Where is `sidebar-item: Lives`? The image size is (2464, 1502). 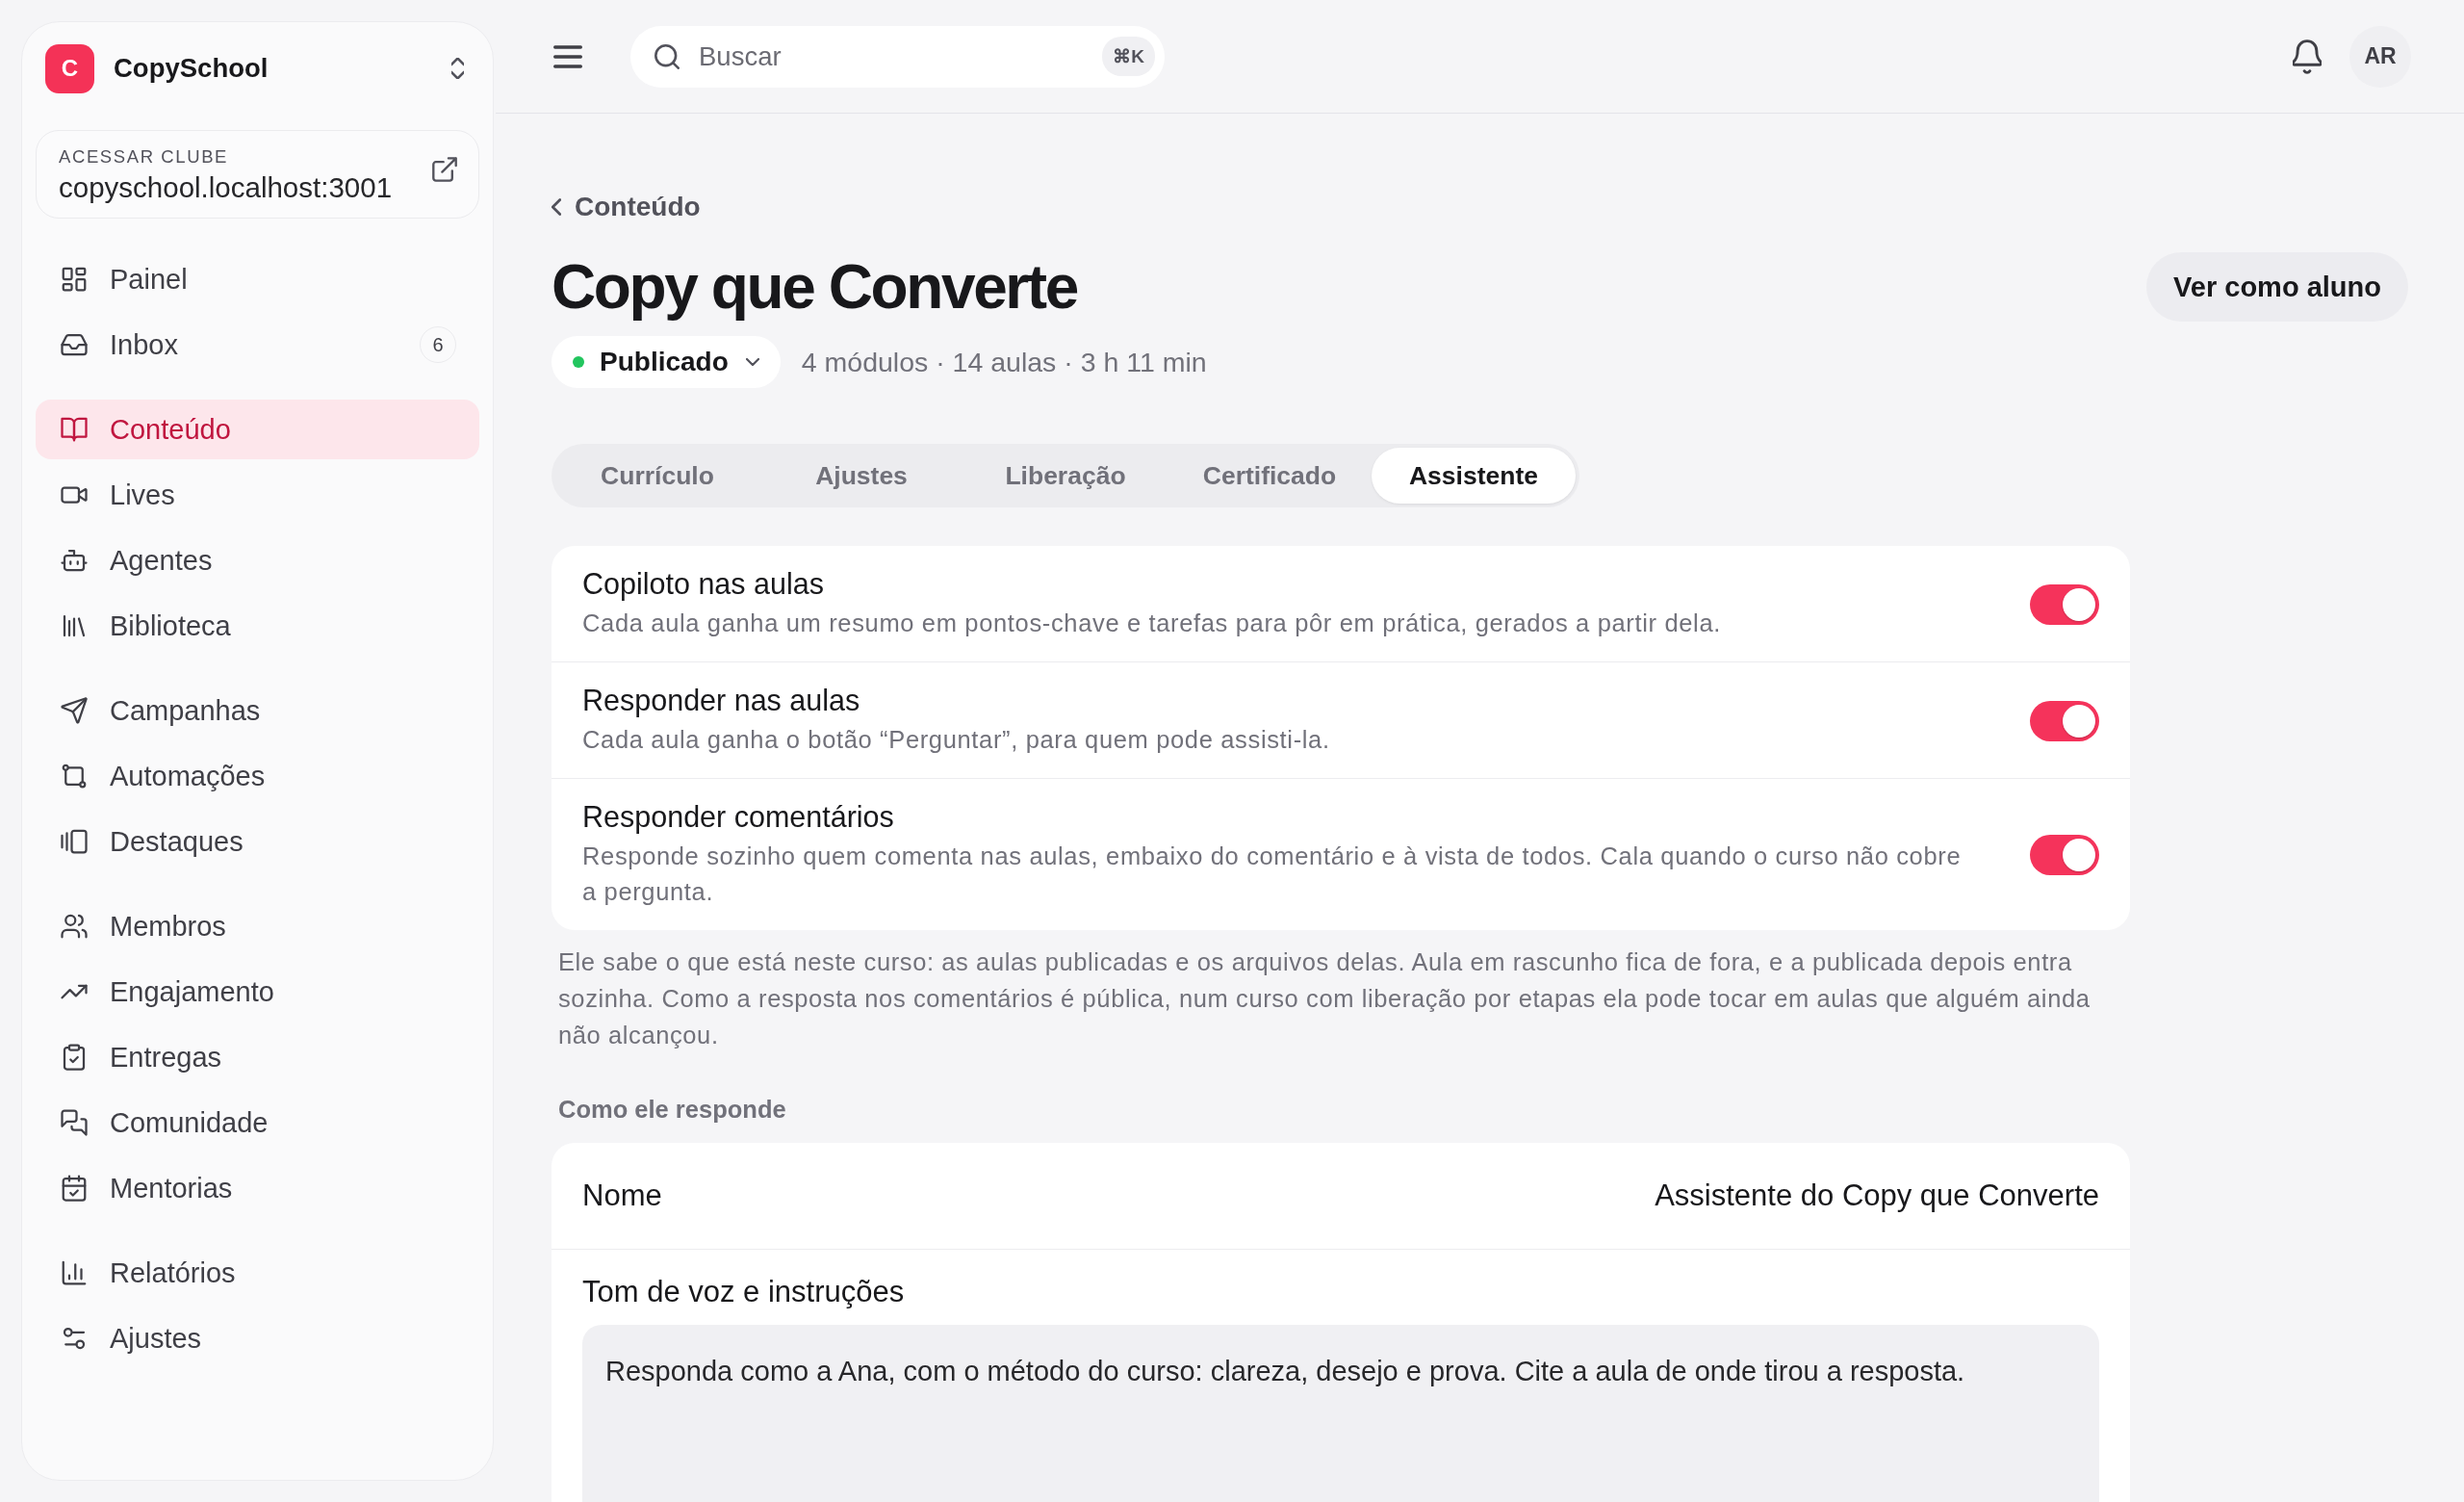
sidebar-item: Lives is located at coordinates (257, 495).